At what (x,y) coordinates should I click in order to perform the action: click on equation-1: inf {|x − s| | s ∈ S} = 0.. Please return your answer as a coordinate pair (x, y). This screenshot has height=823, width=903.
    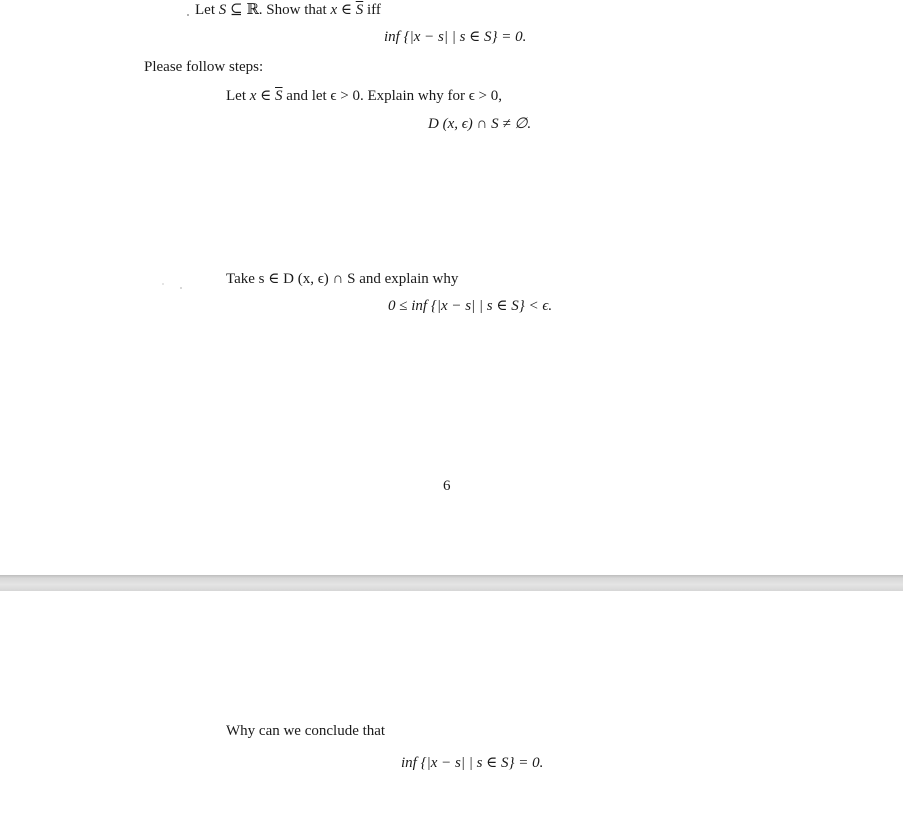
    Looking at the image, I should click on (455, 37).